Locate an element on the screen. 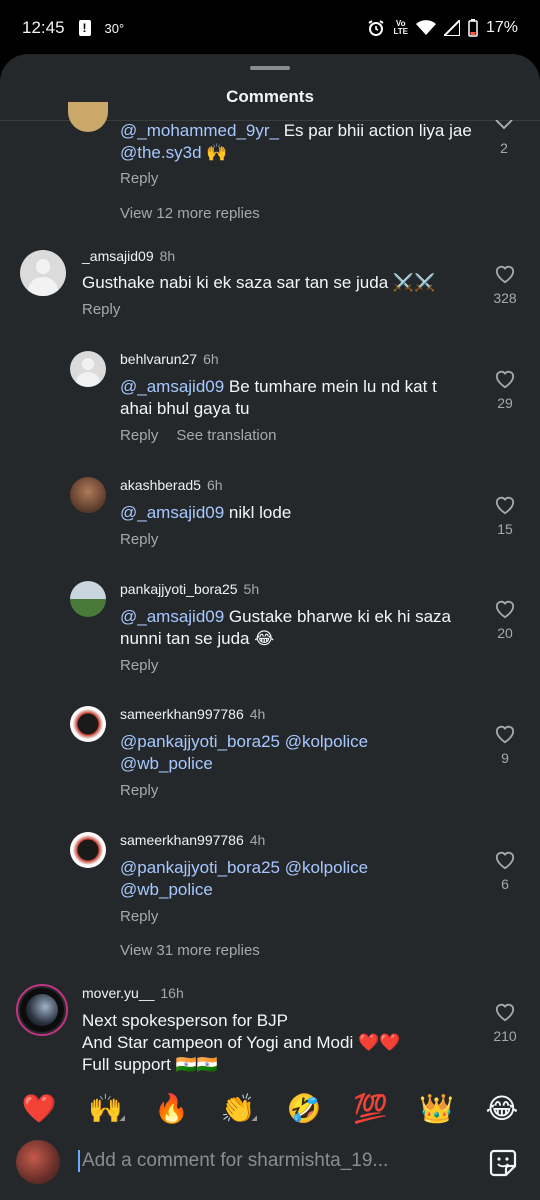  username: pankajjyoti_bora25 is located at coordinates (179, 589).